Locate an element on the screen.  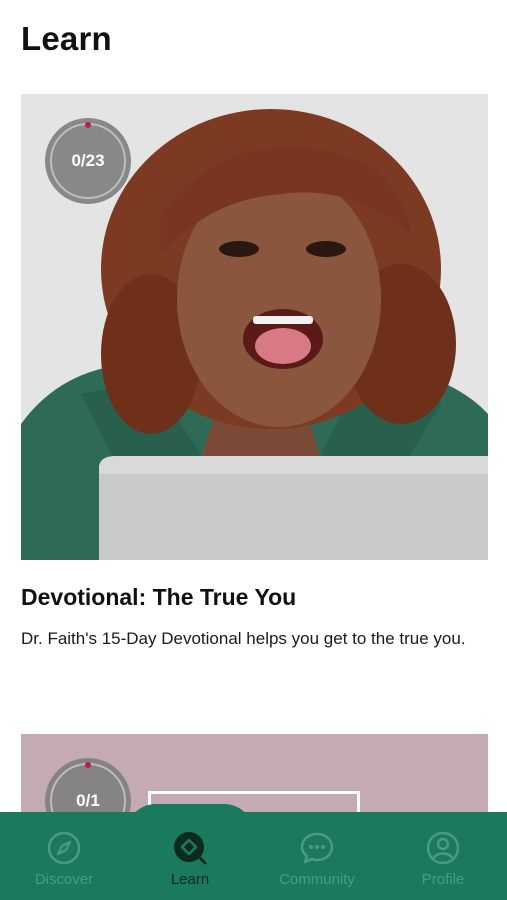
tab-learn: Learn is located at coordinates (190, 856).